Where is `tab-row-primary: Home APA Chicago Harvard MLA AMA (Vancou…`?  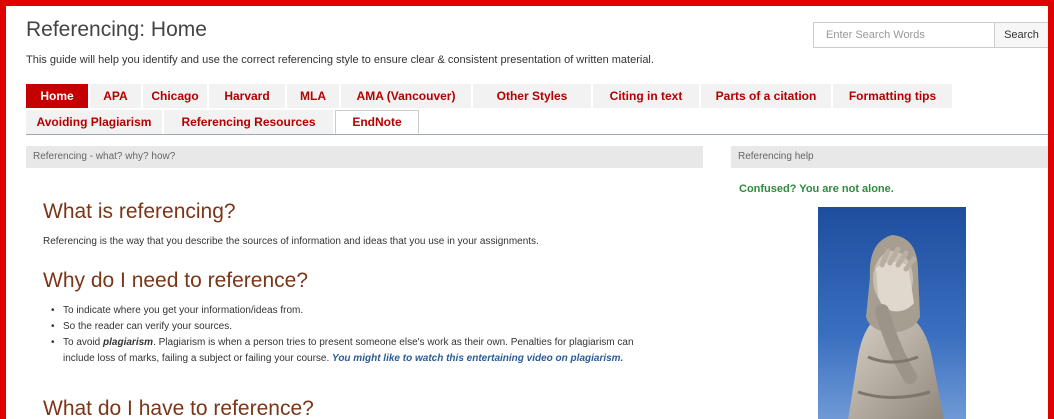 tab-row-primary: Home APA Chicago Harvard MLA AMA (Vancou… is located at coordinates (490, 96).